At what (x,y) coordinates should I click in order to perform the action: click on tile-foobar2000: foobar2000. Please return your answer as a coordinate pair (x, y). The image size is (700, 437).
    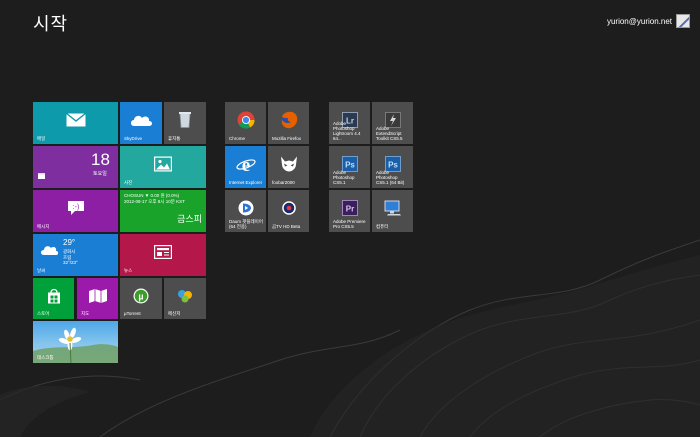
    Looking at the image, I should click on (288, 167).